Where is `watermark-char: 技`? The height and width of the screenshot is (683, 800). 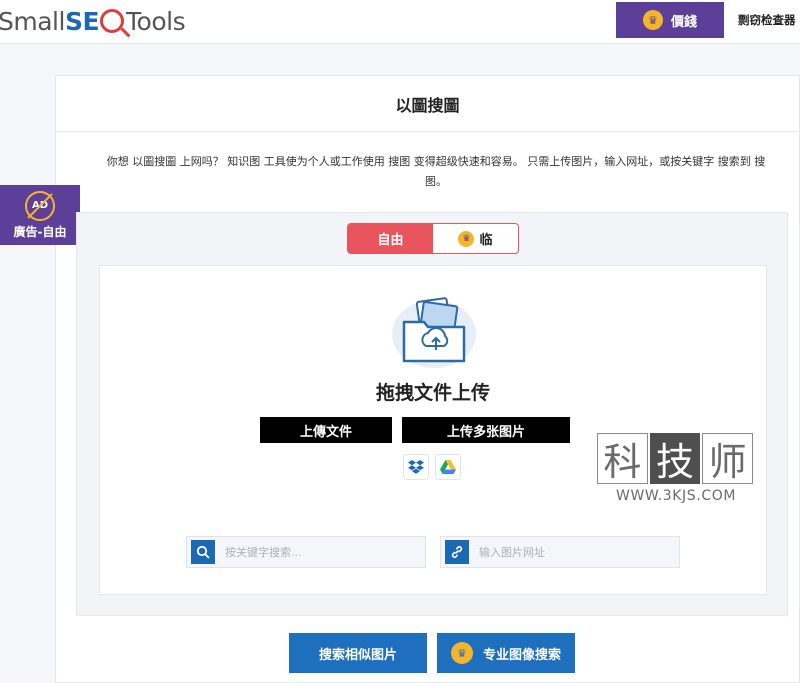 watermark-char: 技 is located at coordinates (675, 458).